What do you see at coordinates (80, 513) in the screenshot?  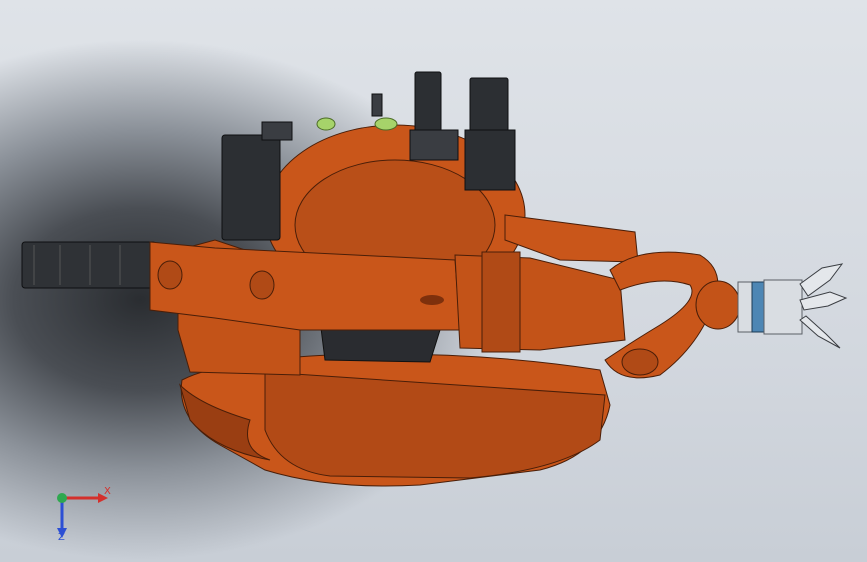 I see `orientation-triad: X Z` at bounding box center [80, 513].